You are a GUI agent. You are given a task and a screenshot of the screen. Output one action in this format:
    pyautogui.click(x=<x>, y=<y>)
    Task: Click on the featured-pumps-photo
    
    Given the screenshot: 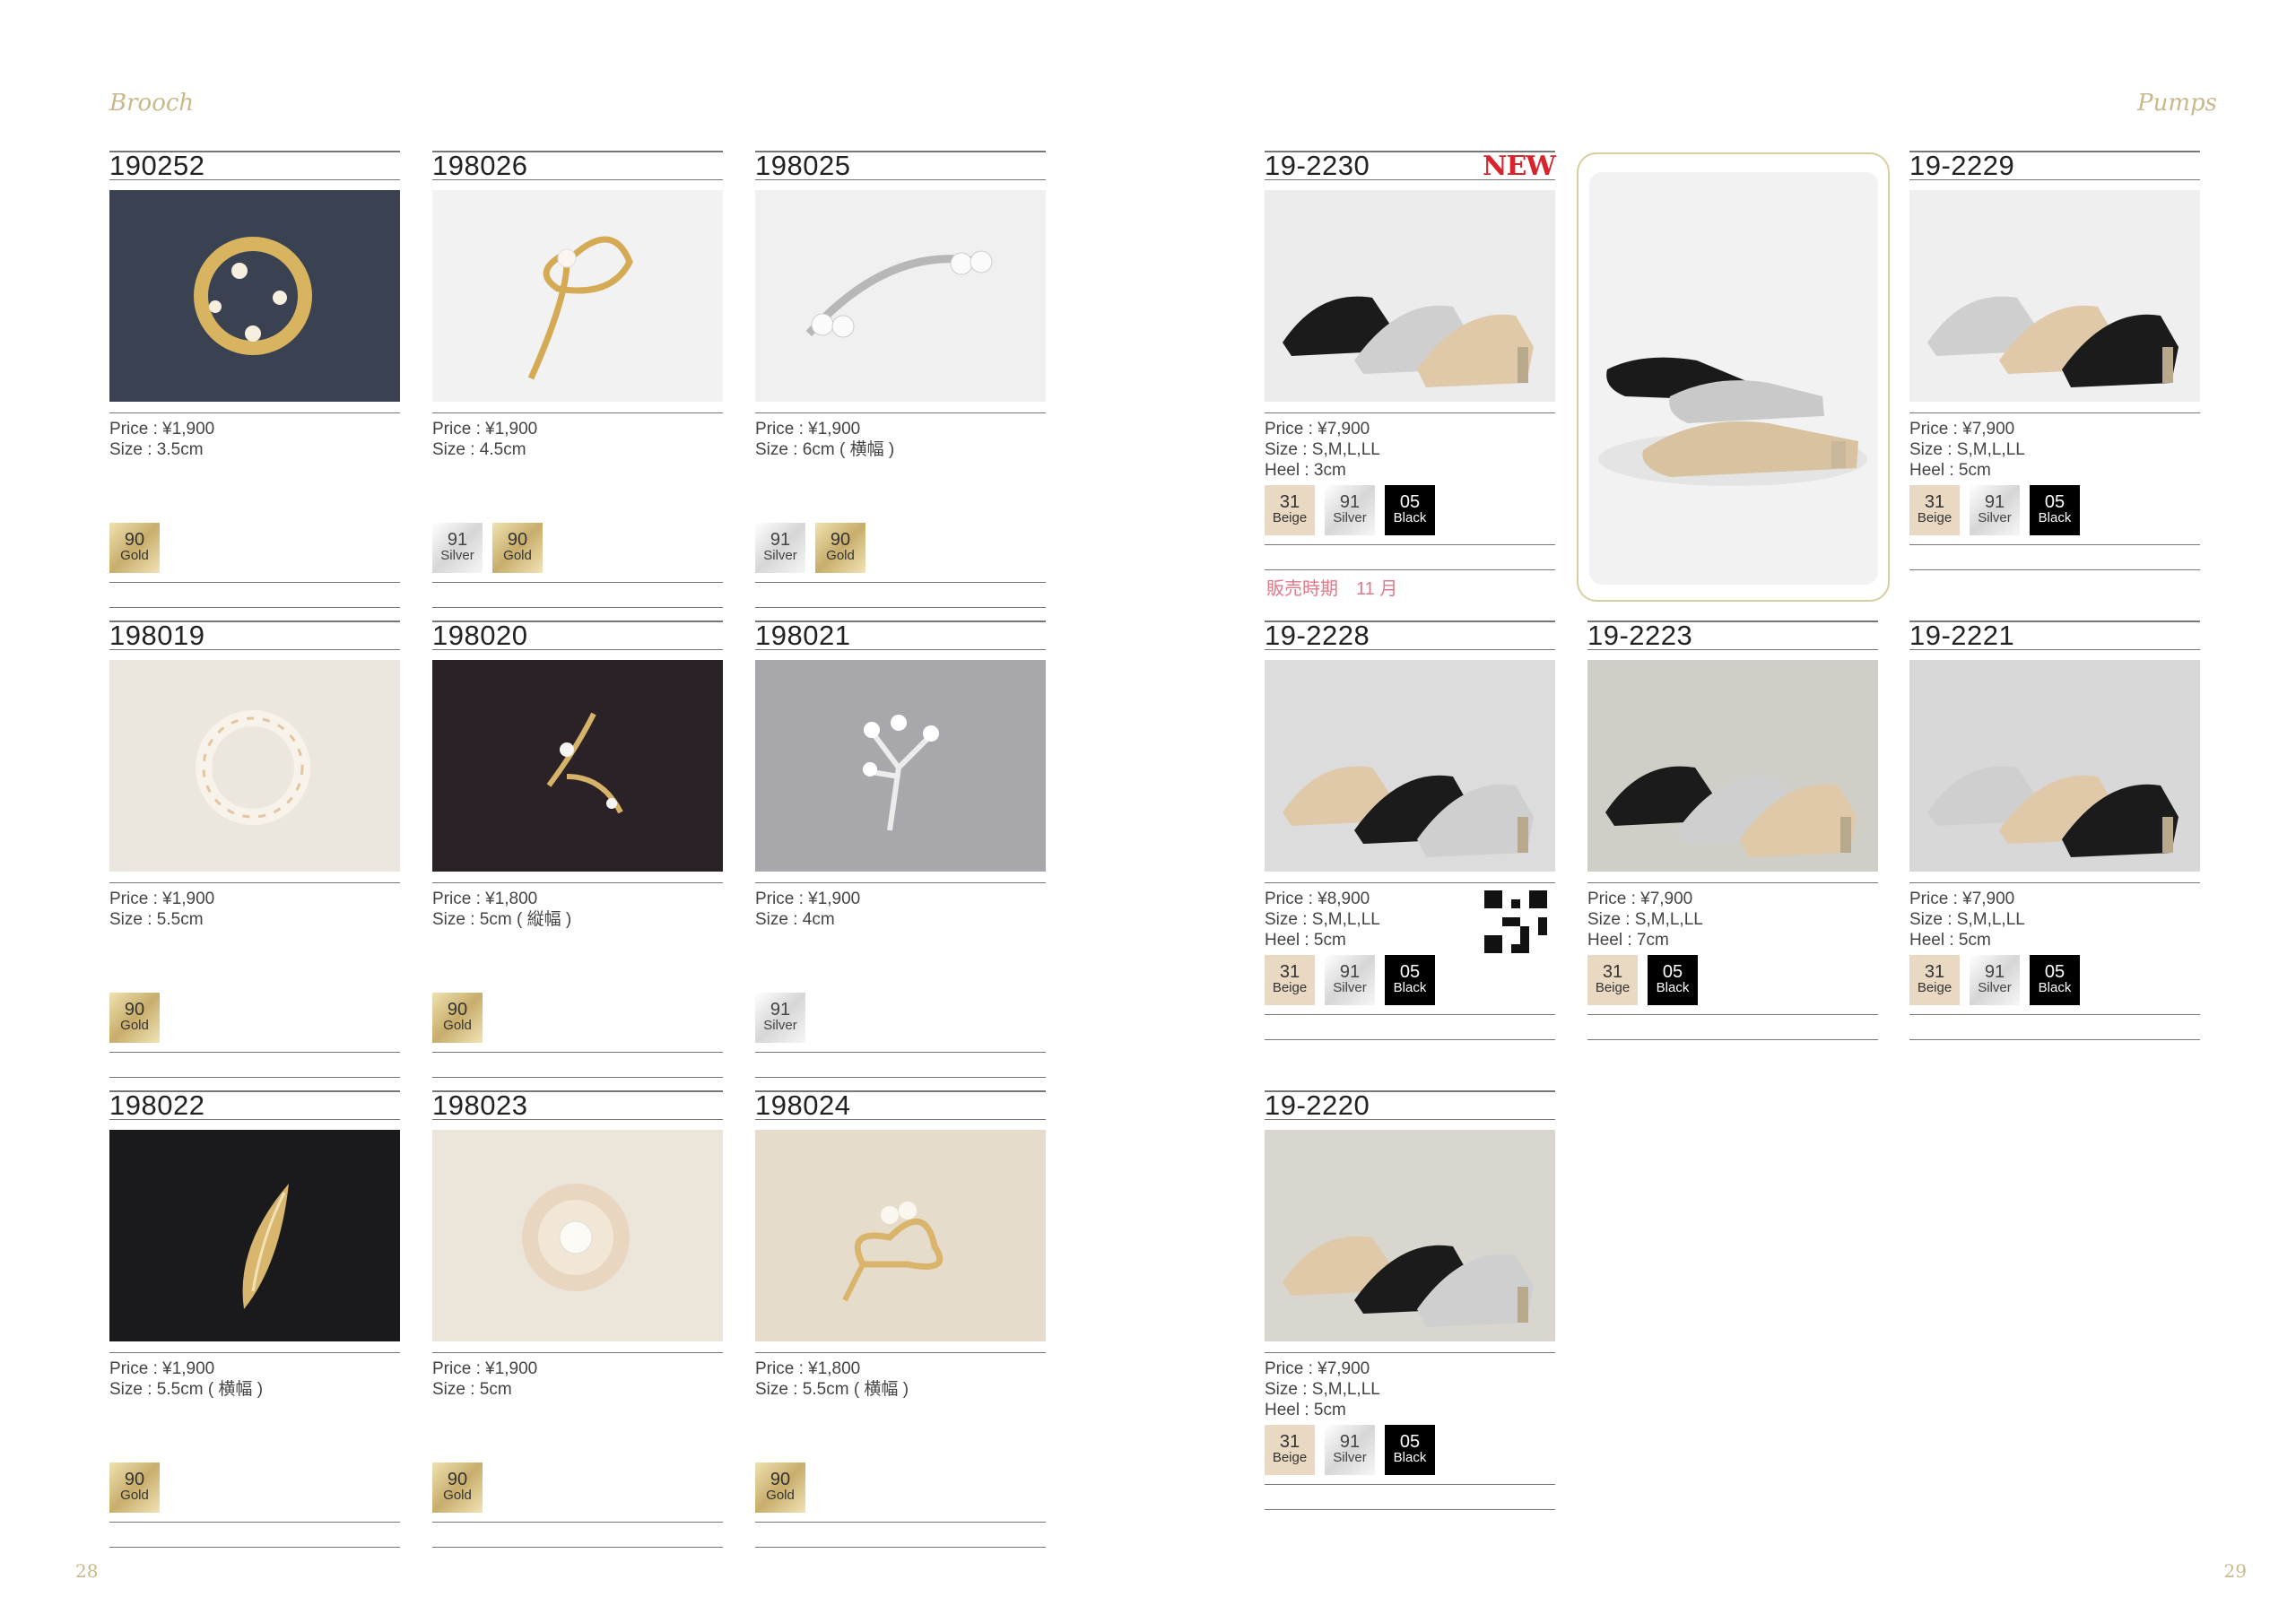 What is the action you would take?
    pyautogui.click(x=1733, y=378)
    